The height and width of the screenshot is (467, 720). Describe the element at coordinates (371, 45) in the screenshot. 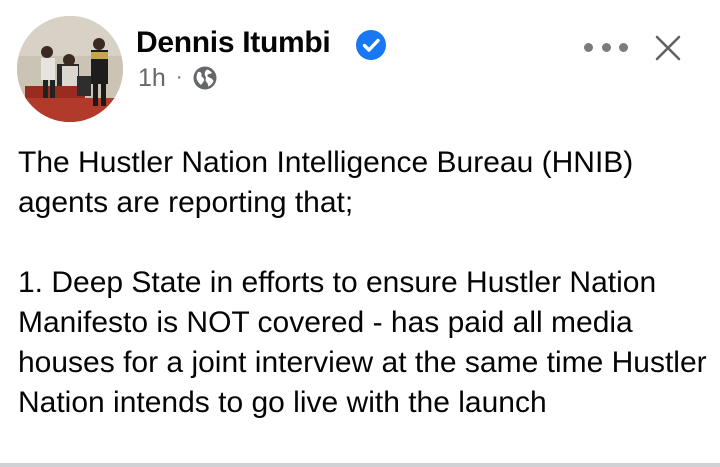

I see `verified-badge-icon` at that location.